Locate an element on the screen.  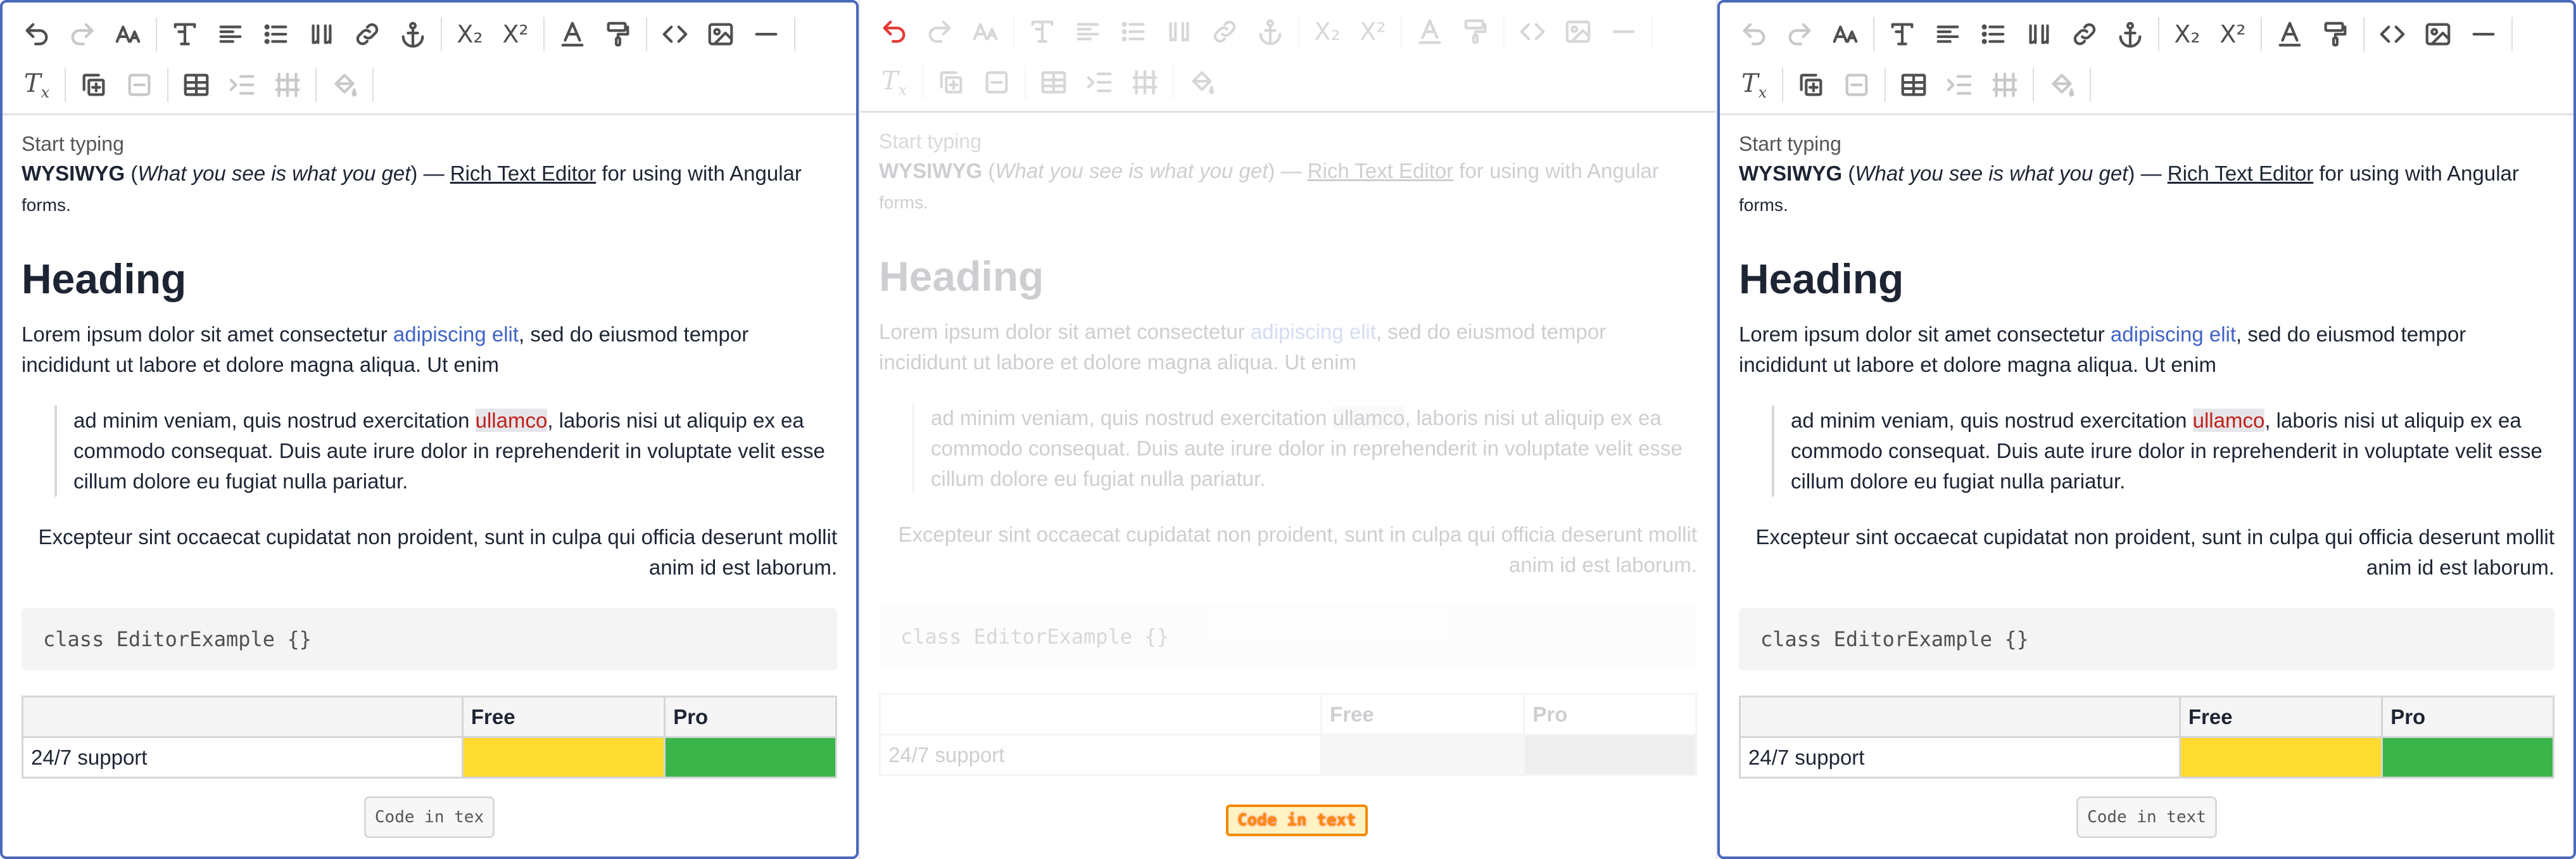
inline-code-tag: Code in text is located at coordinates (2146, 817).